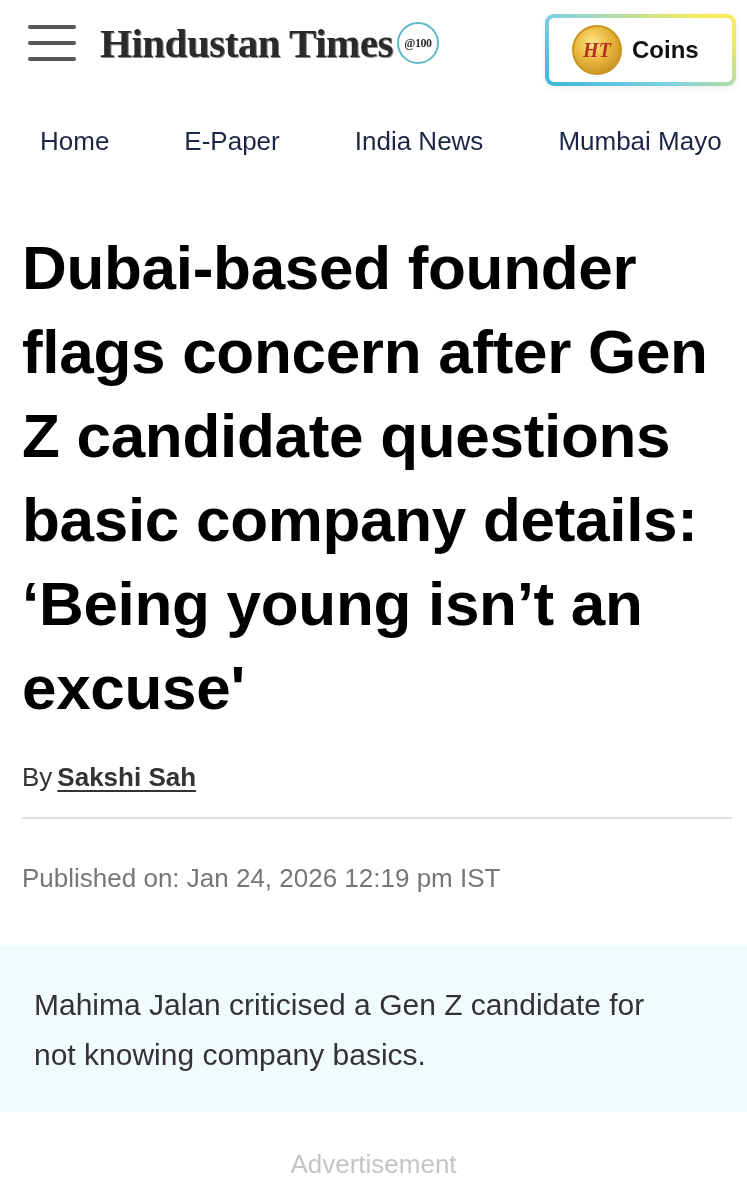 Image resolution: width=747 pixels, height=1200 pixels. I want to click on byline-prefix: By, so click(37, 777).